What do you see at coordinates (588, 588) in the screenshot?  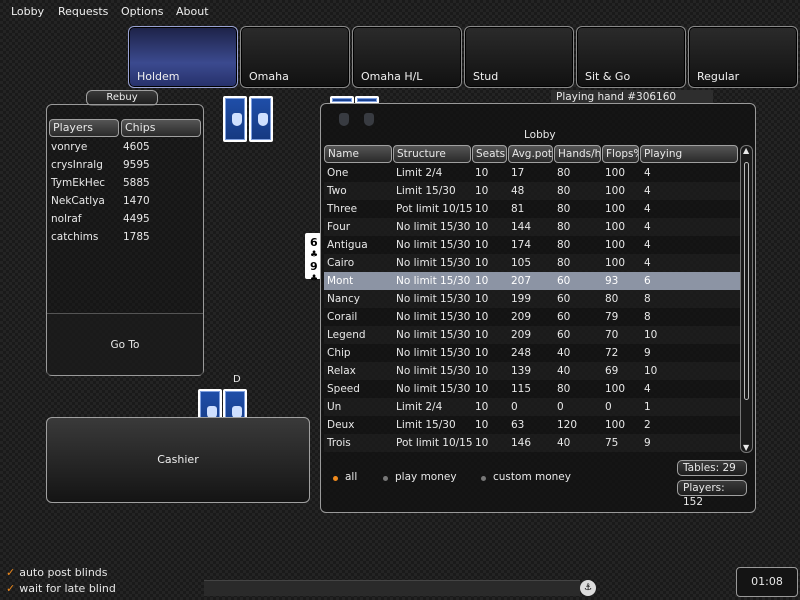 I see `anchor-icon: ⚓` at bounding box center [588, 588].